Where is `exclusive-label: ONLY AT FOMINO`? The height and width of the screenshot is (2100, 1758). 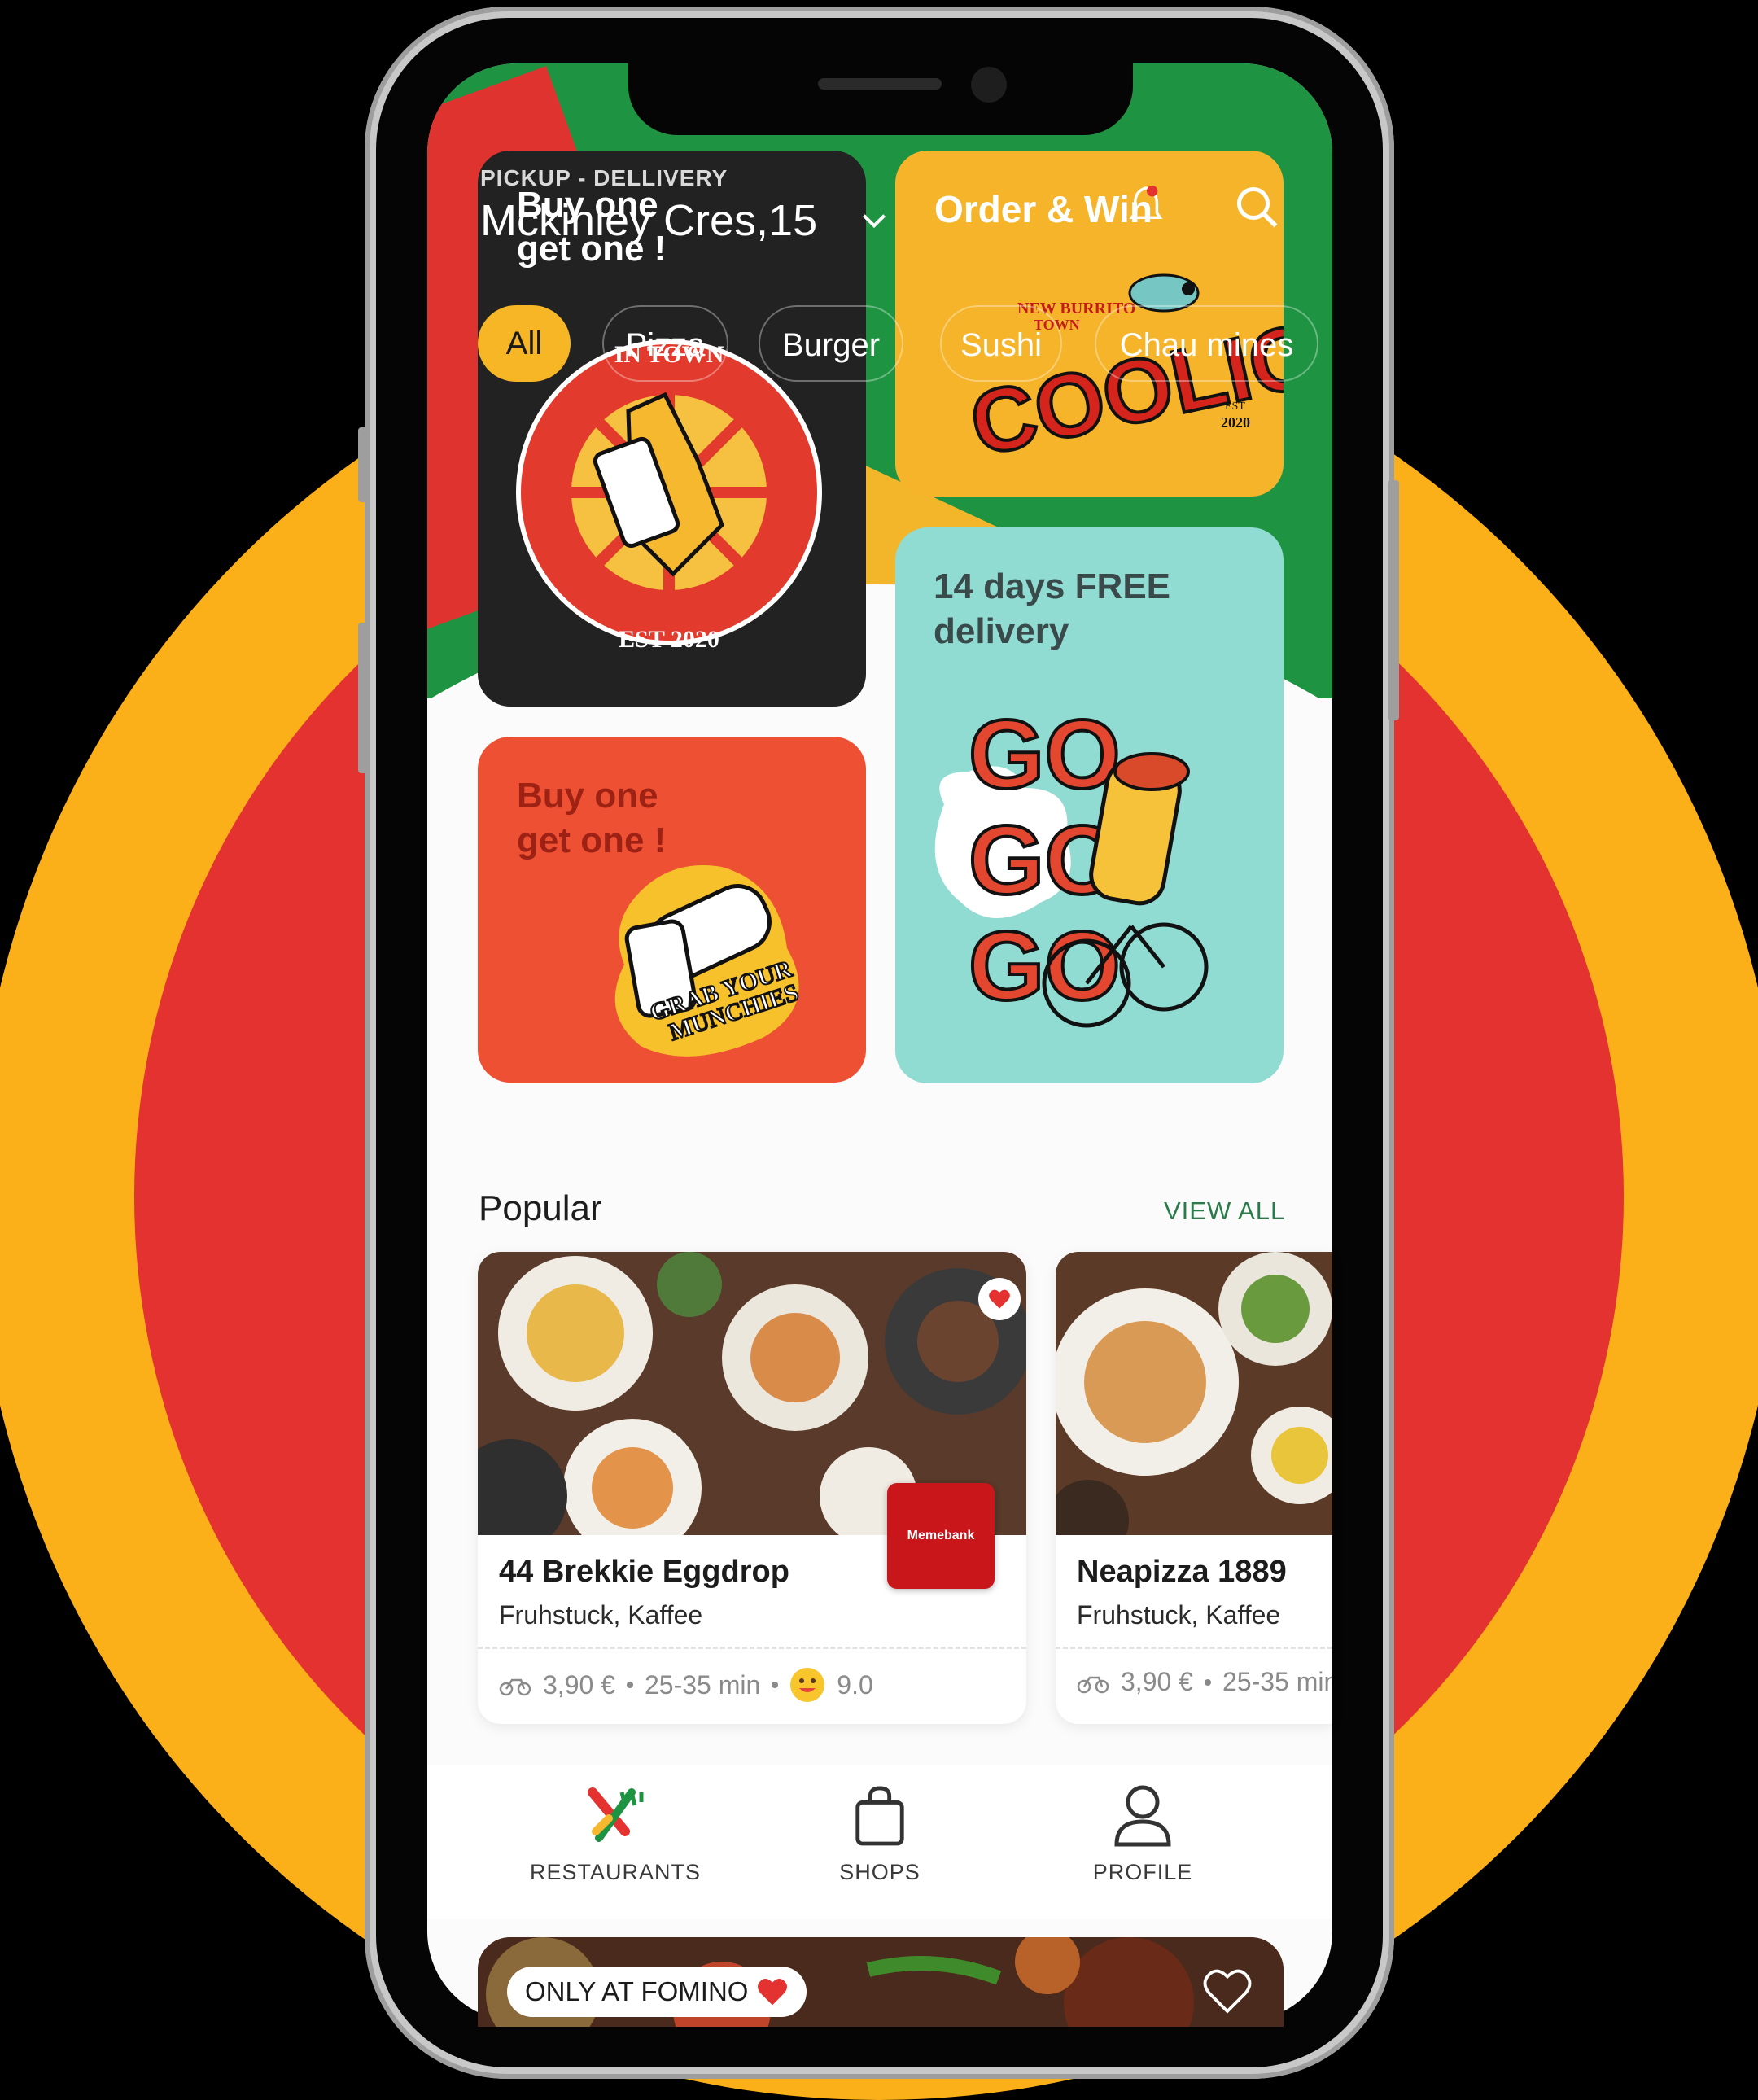 exclusive-label: ONLY AT FOMINO is located at coordinates (637, 1991).